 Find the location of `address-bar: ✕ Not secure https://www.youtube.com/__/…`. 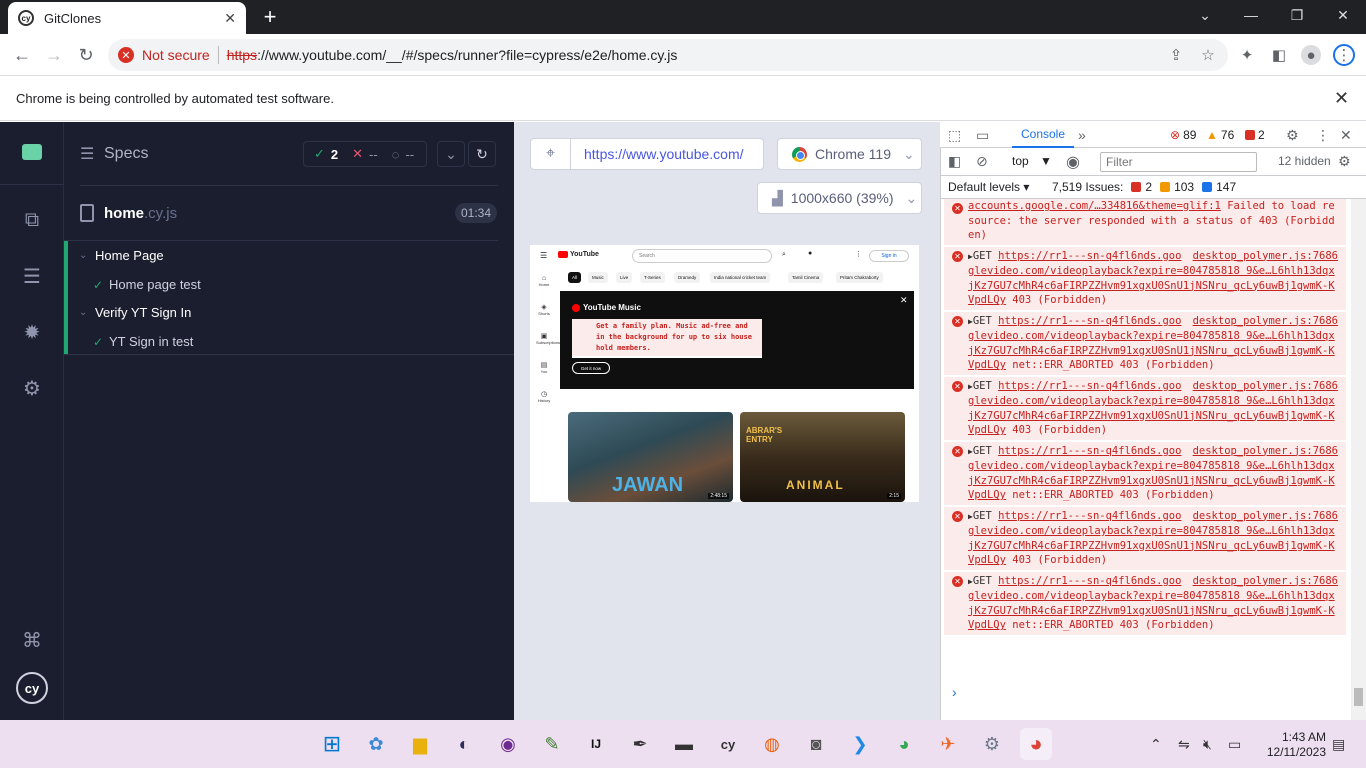

address-bar: ✕ Not secure https://www.youtube.com/__/… is located at coordinates (668, 55).